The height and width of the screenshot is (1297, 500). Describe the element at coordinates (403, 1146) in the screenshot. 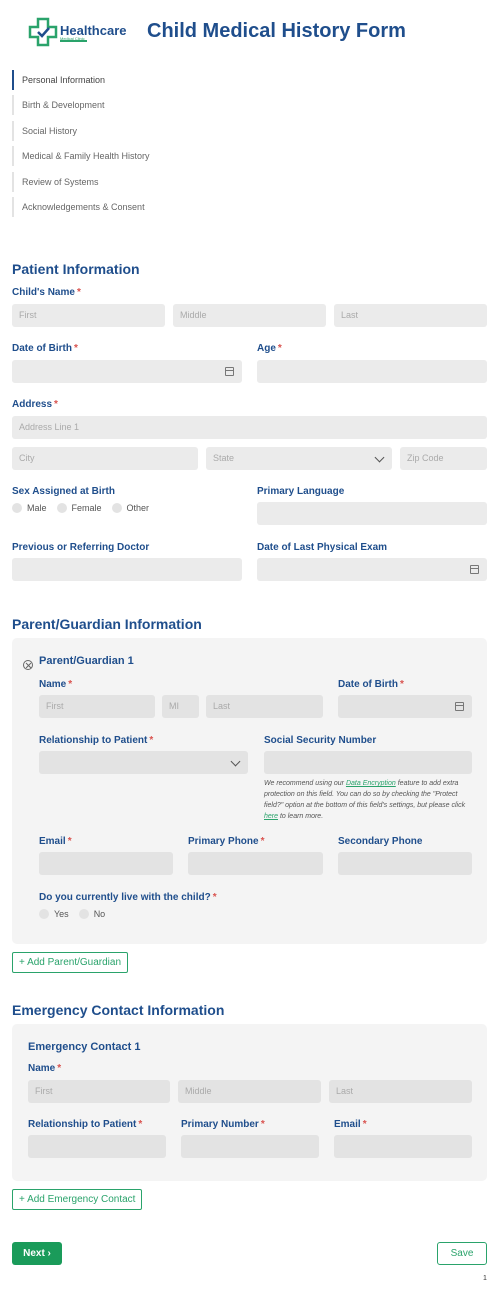

I see `emergency-email-input` at that location.